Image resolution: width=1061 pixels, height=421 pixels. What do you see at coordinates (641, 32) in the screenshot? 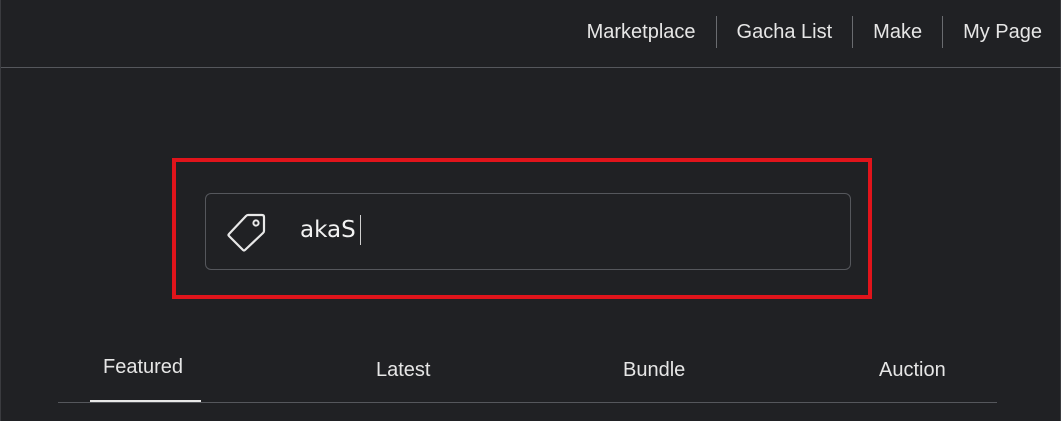
I see `nav-marketplace-link: Marketplace` at bounding box center [641, 32].